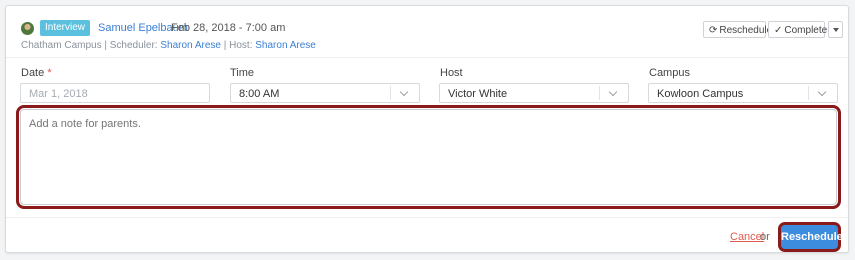 This screenshot has height=260, width=855. I want to click on time-select: 8:00 AM, so click(325, 93).